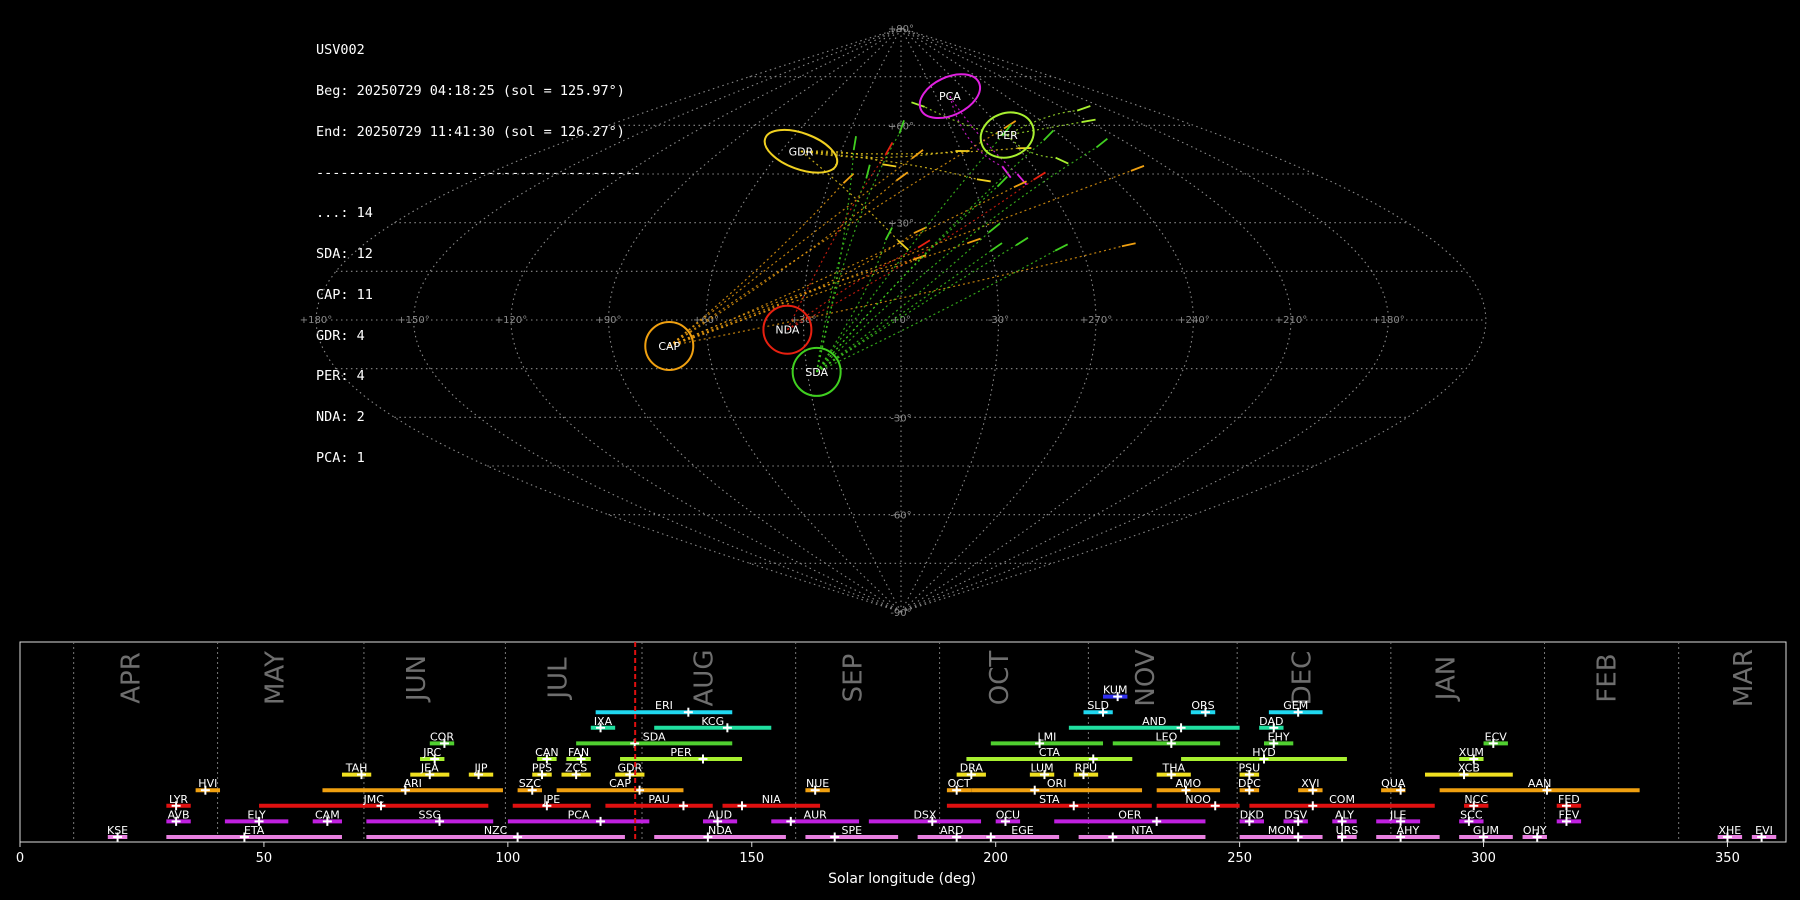 This screenshot has width=1800, height=900. Describe the element at coordinates (117, 830) in the screenshot. I see `shower-label: KSE` at that location.